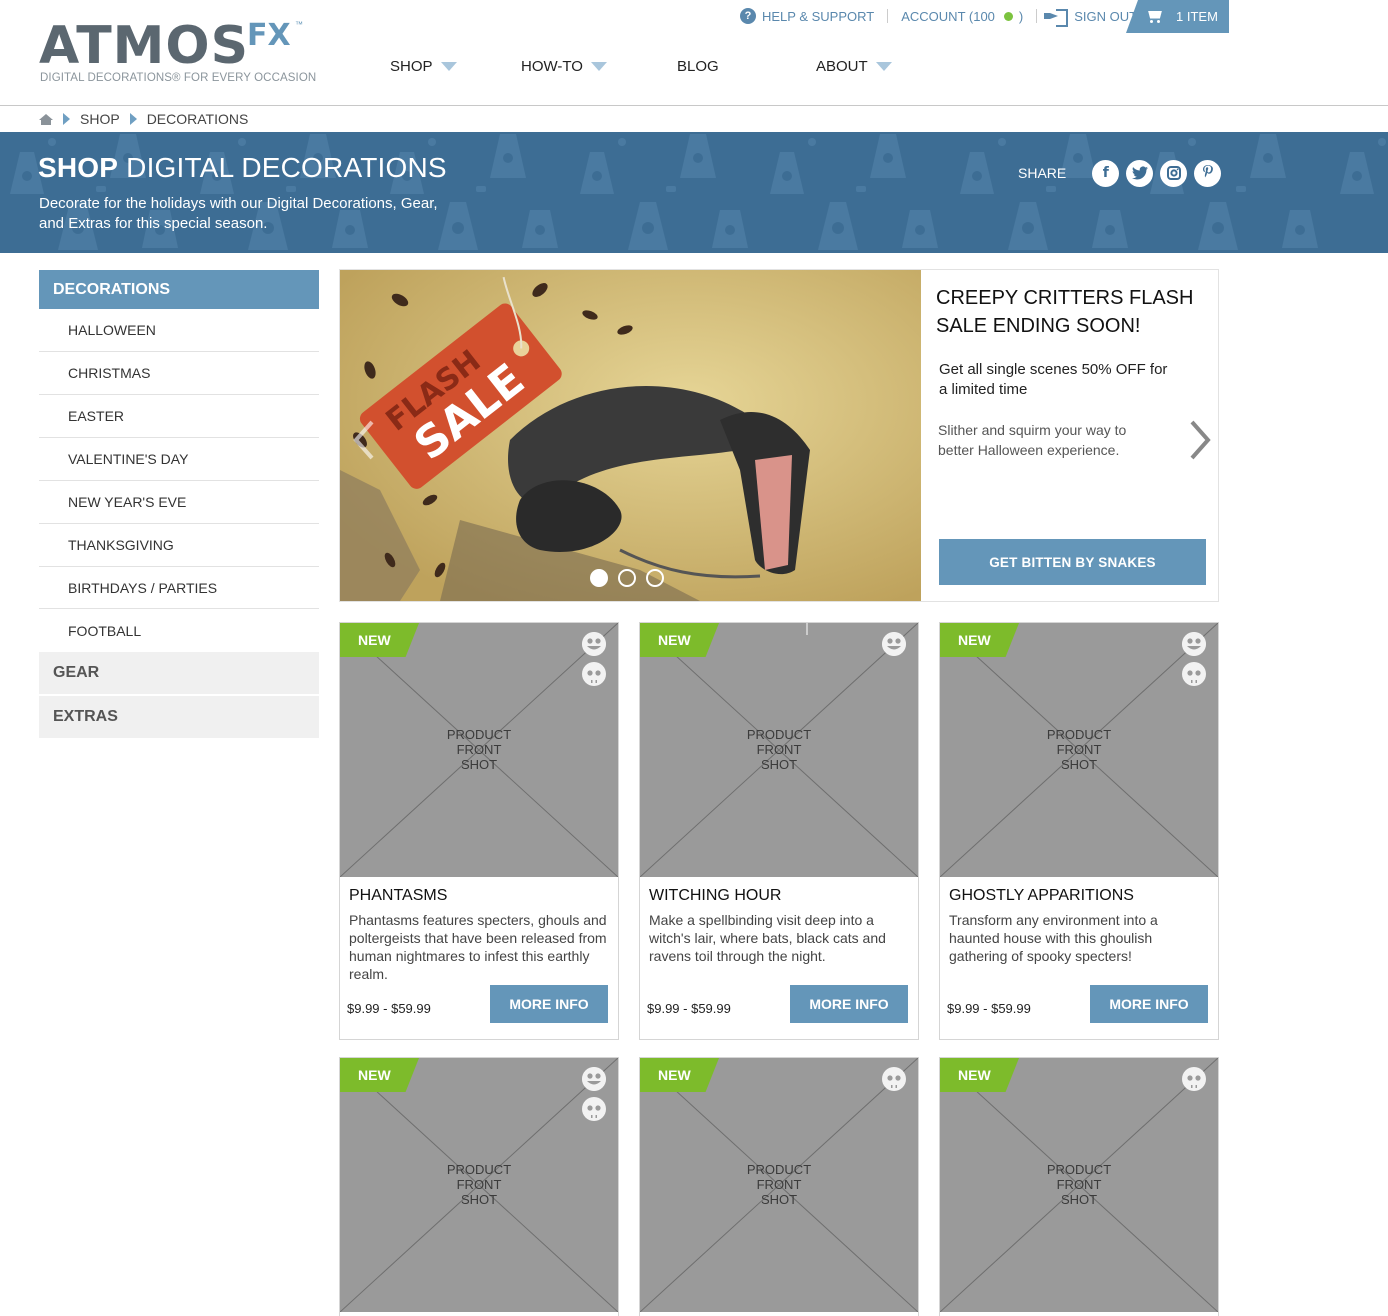  What do you see at coordinates (448, 66) in the screenshot?
I see `chevron-down-icon` at bounding box center [448, 66].